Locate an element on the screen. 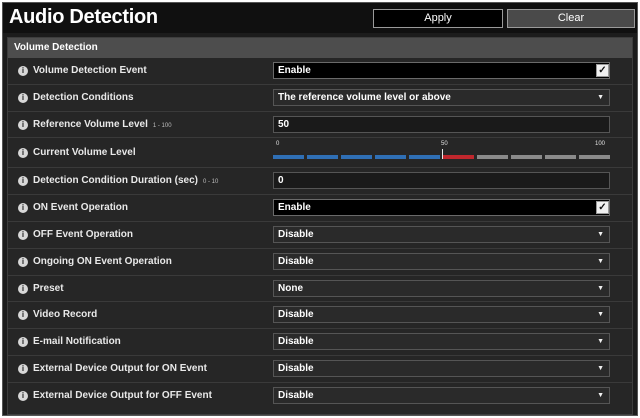 This screenshot has height=418, width=640. row-ongoing-on-event-operation: i Ongoing ON Event Operation Disable ▼ is located at coordinates (320, 262).